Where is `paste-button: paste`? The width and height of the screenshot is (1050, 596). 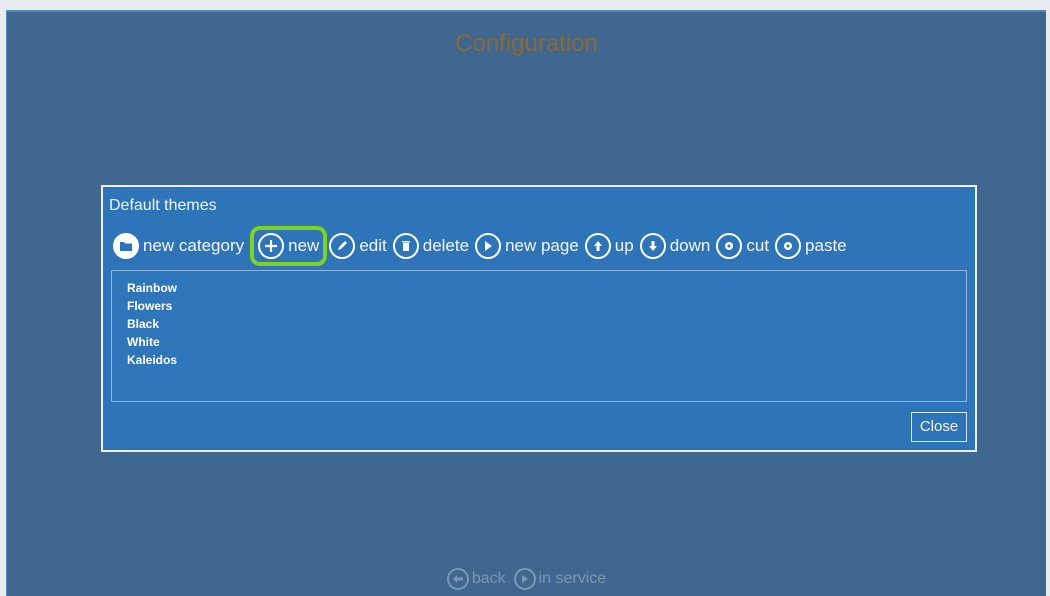 paste-button: paste is located at coordinates (811, 246).